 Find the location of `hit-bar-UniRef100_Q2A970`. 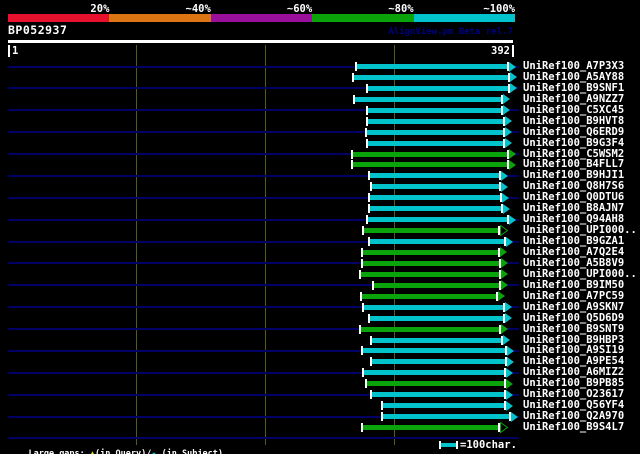

hit-bar-UniRef100_Q2A970 is located at coordinates (446, 416).